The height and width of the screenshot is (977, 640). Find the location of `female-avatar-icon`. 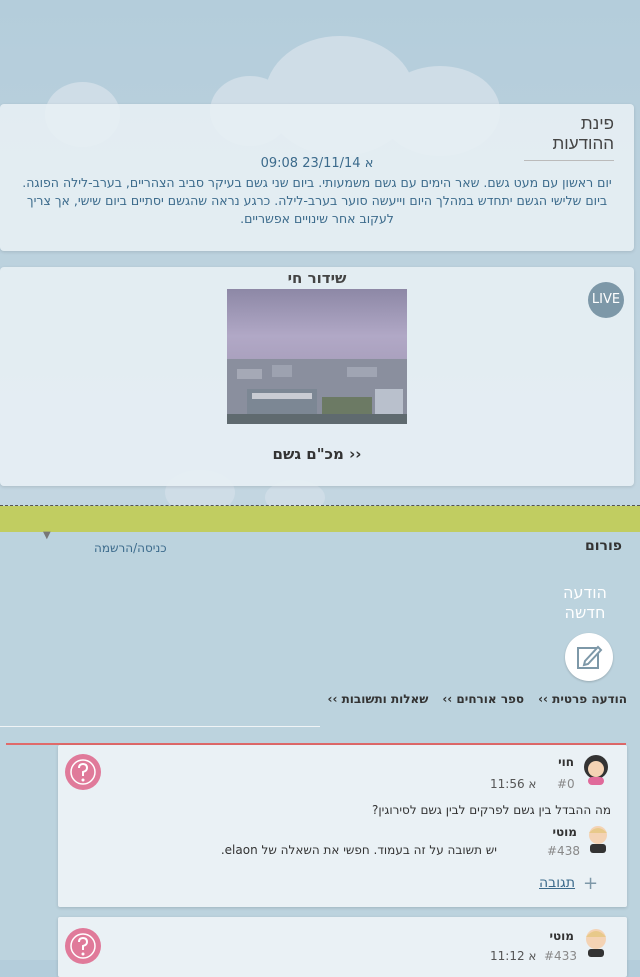

female-avatar-icon is located at coordinates (596, 770).